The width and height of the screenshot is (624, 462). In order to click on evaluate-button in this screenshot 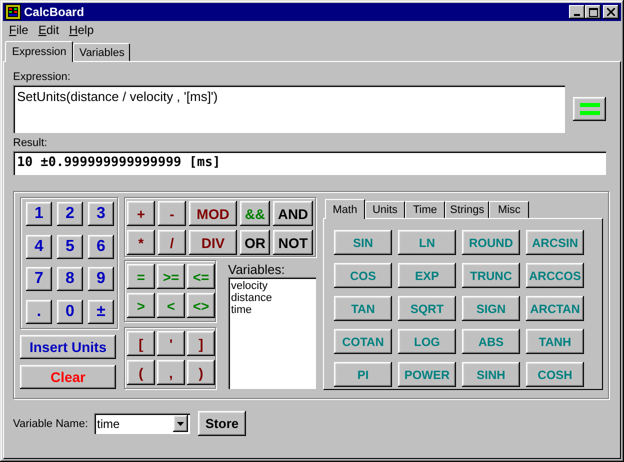, I will do `click(589, 109)`.